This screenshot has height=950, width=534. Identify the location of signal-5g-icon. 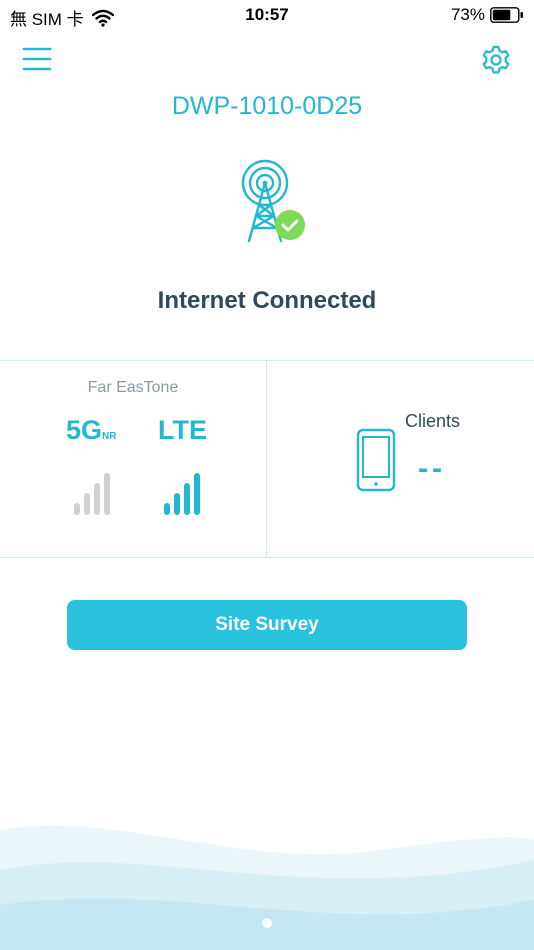
(92, 494).